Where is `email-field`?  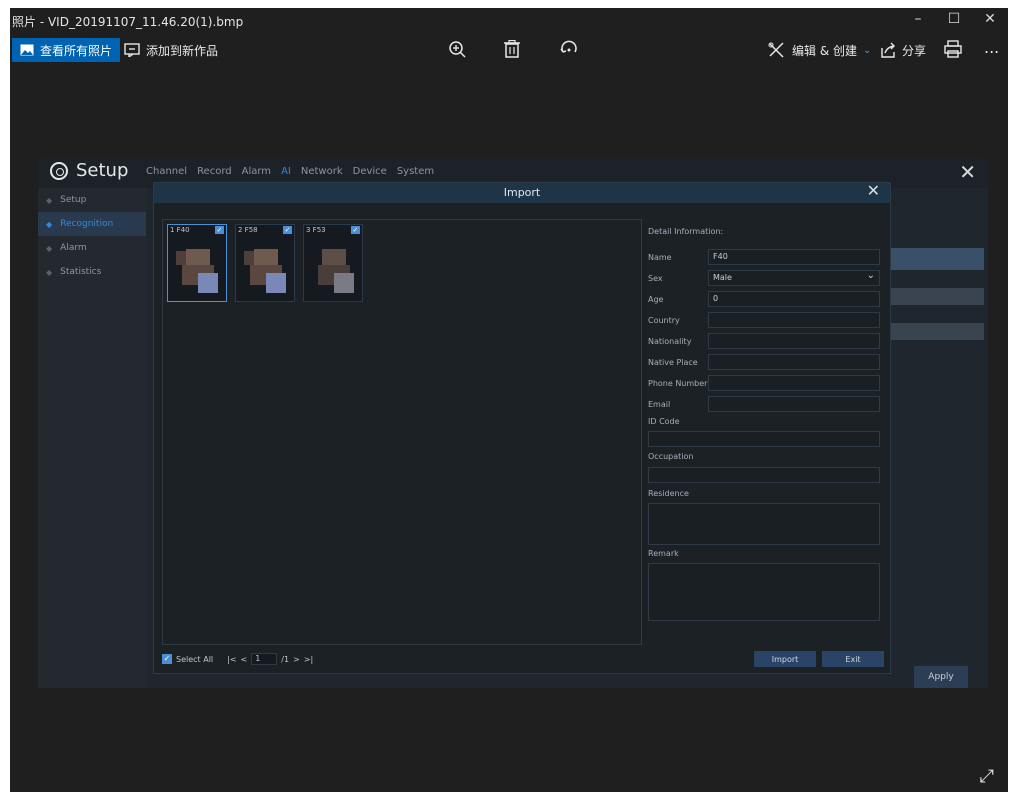 email-field is located at coordinates (794, 404).